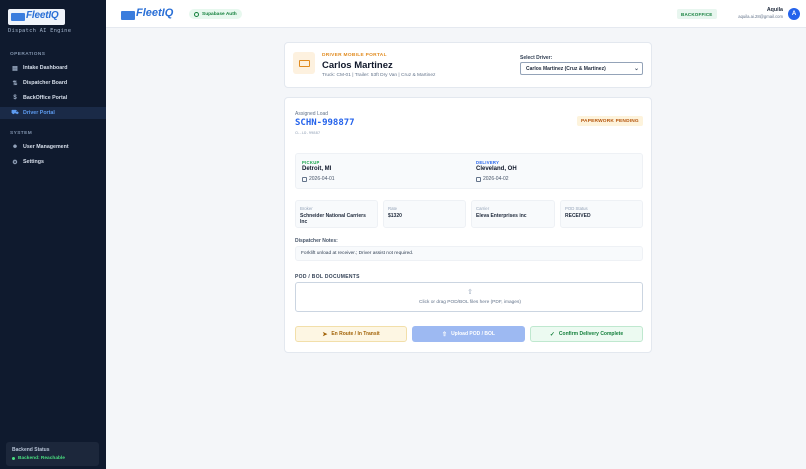 The image size is (806, 469). I want to click on navigation-arrow-icon: ➤, so click(325, 334).